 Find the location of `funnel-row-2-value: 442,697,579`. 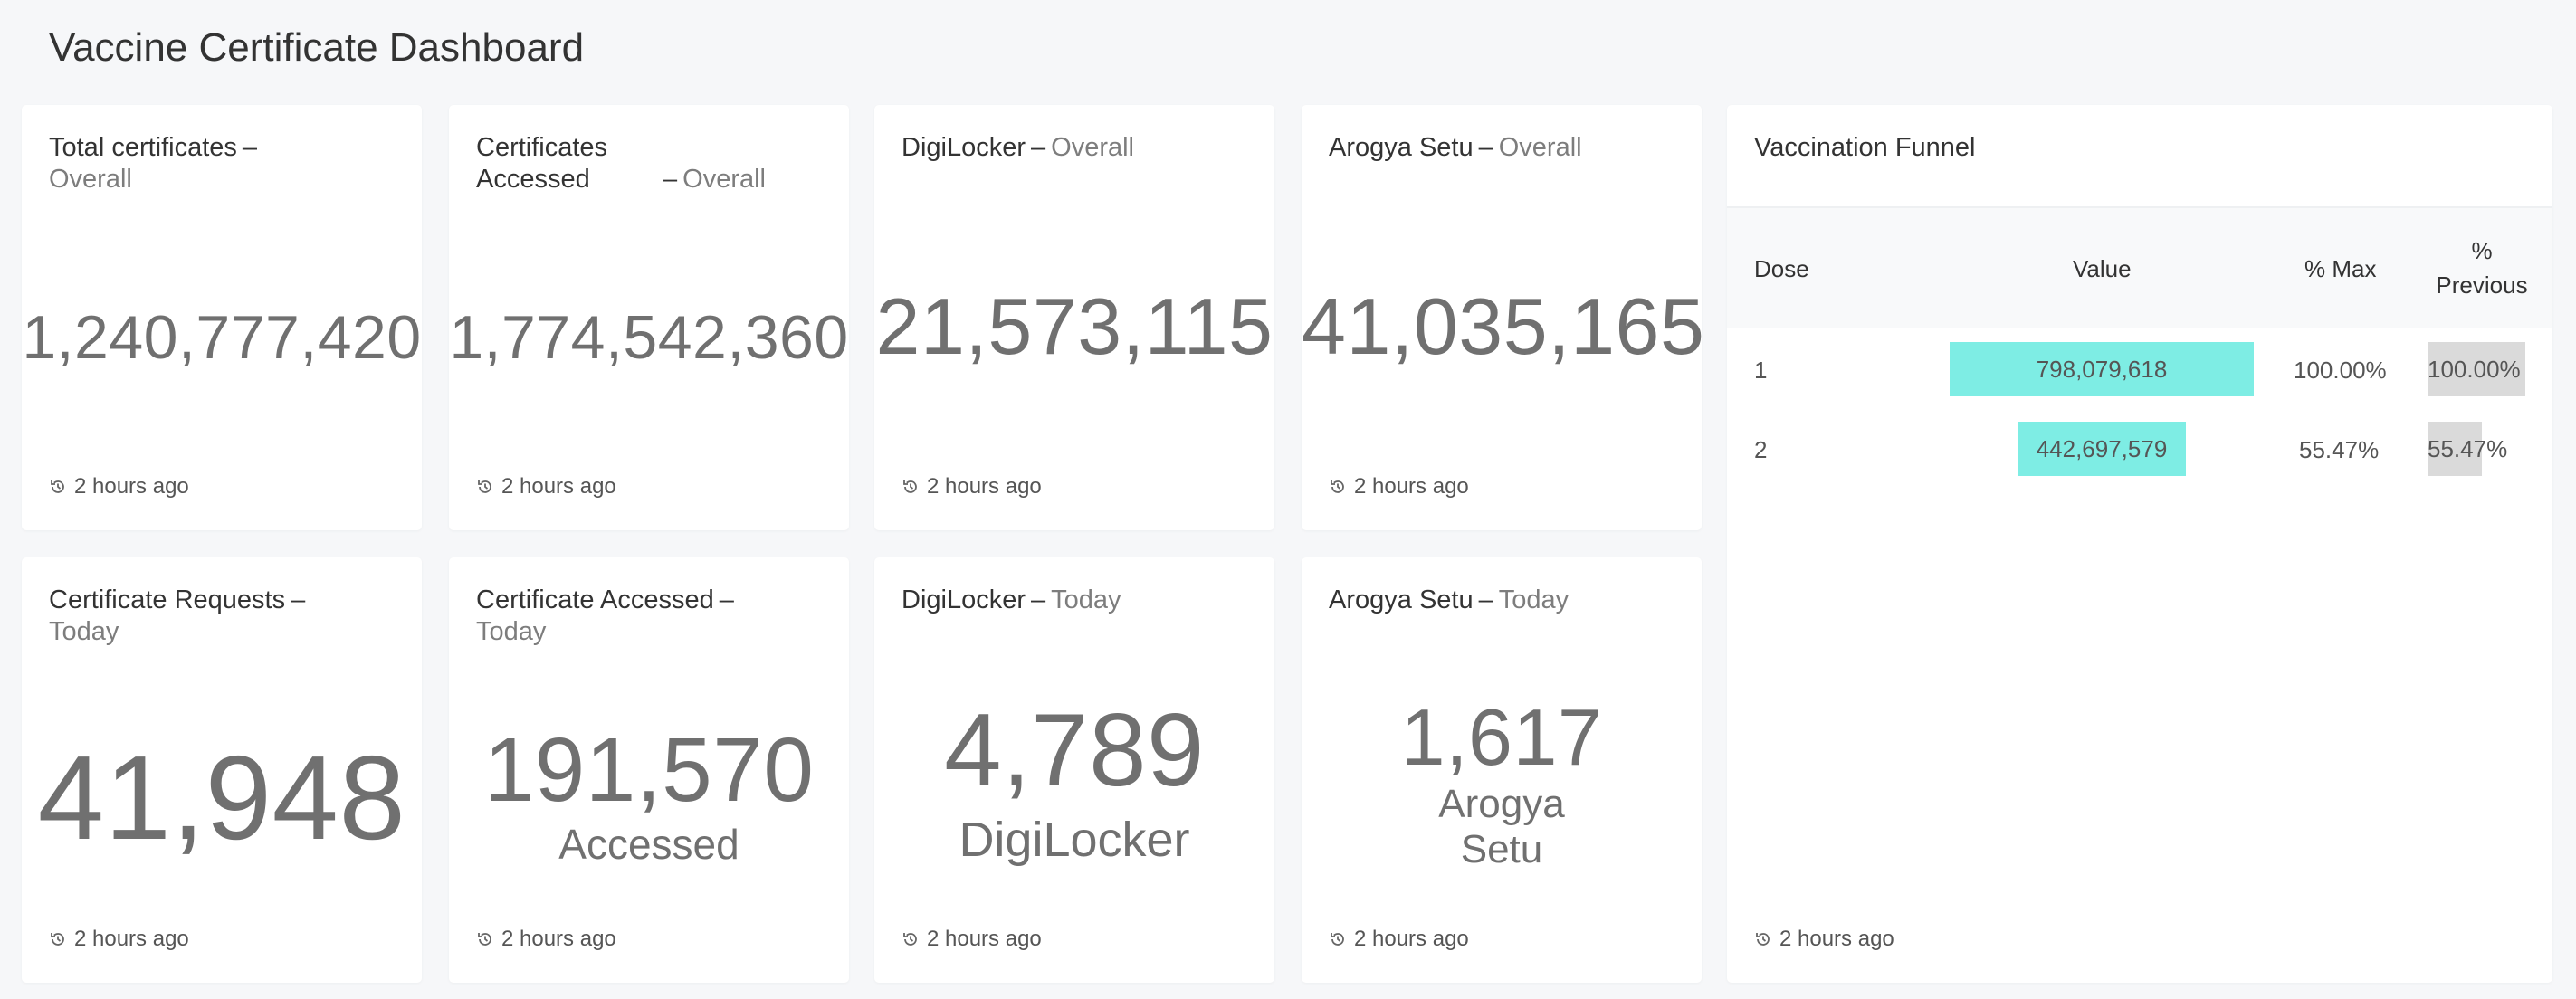

funnel-row-2-value: 442,697,579 is located at coordinates (2102, 448).